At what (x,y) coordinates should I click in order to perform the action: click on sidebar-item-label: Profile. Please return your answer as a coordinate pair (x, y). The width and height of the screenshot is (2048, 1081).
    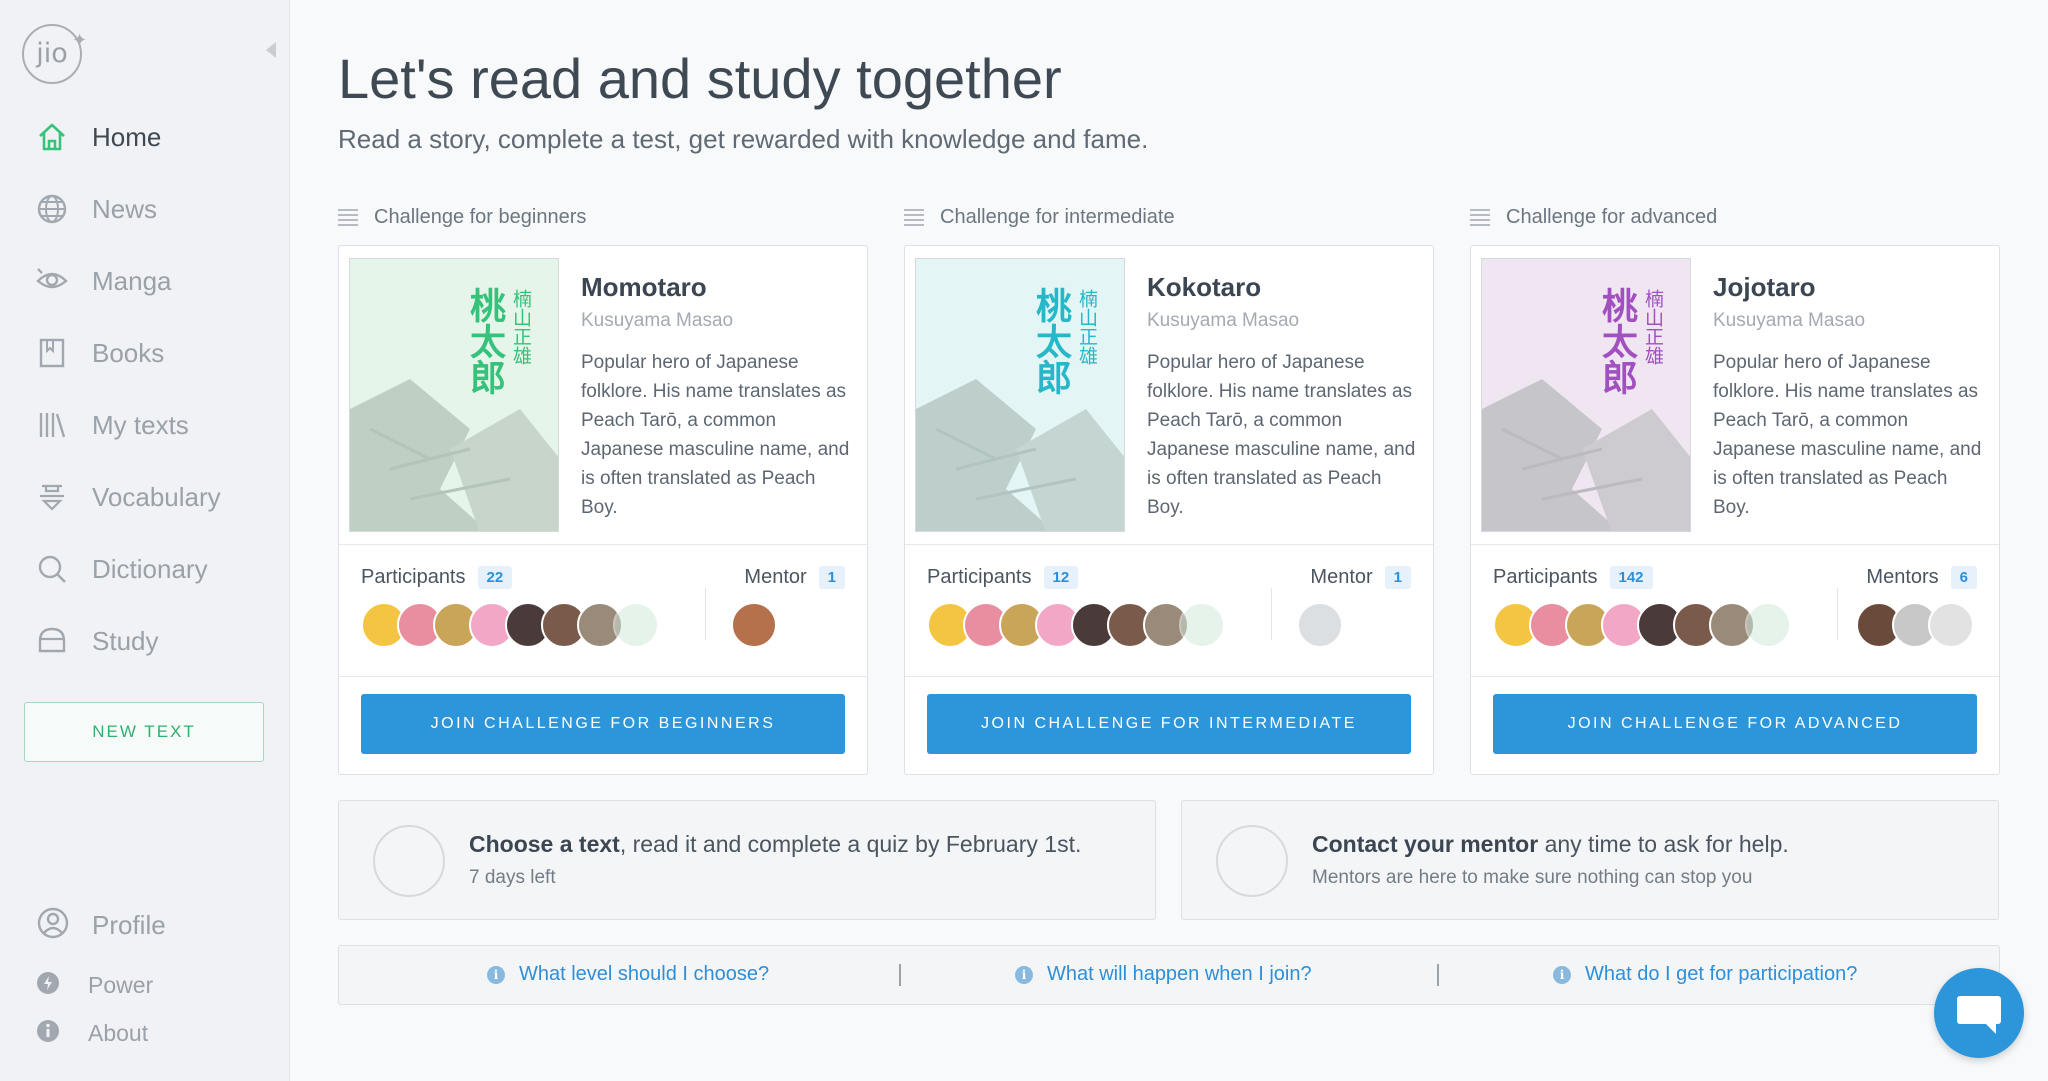
    Looking at the image, I should click on (129, 924).